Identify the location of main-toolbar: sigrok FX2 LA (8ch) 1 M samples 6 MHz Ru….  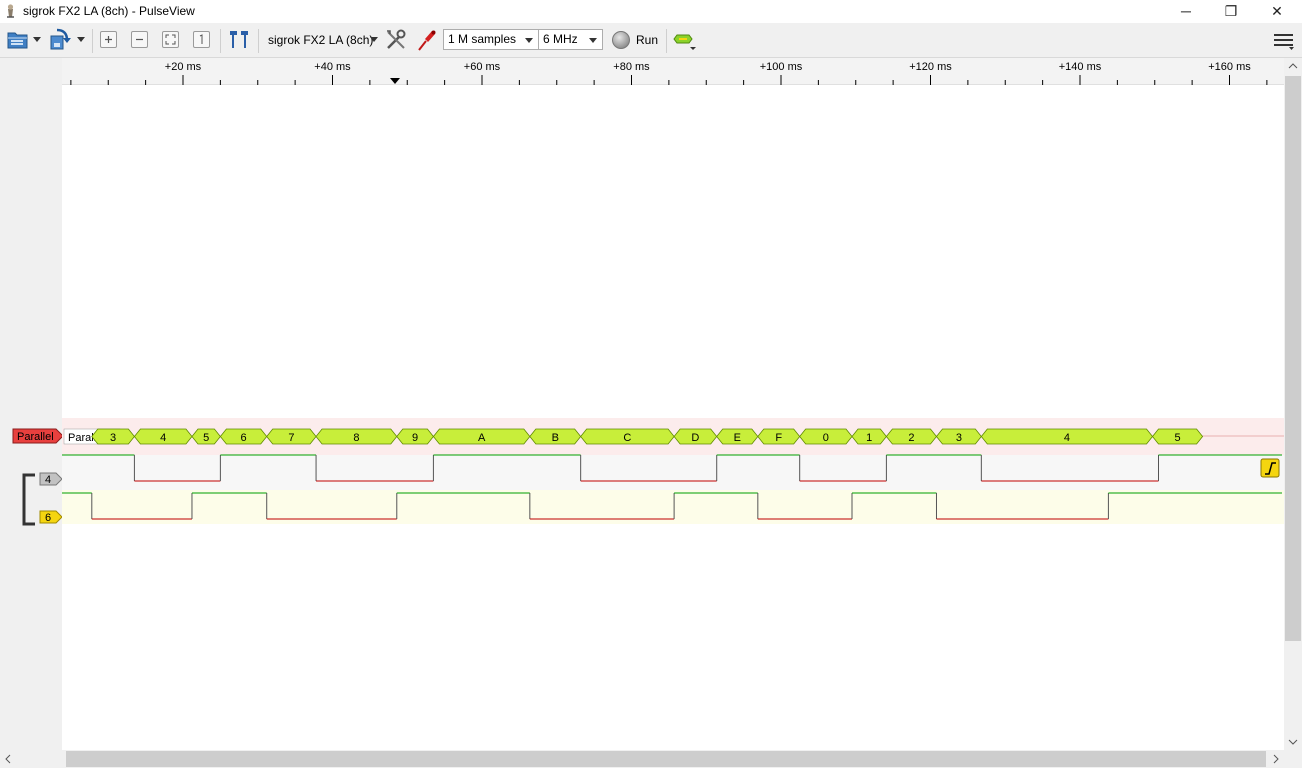
(651, 40).